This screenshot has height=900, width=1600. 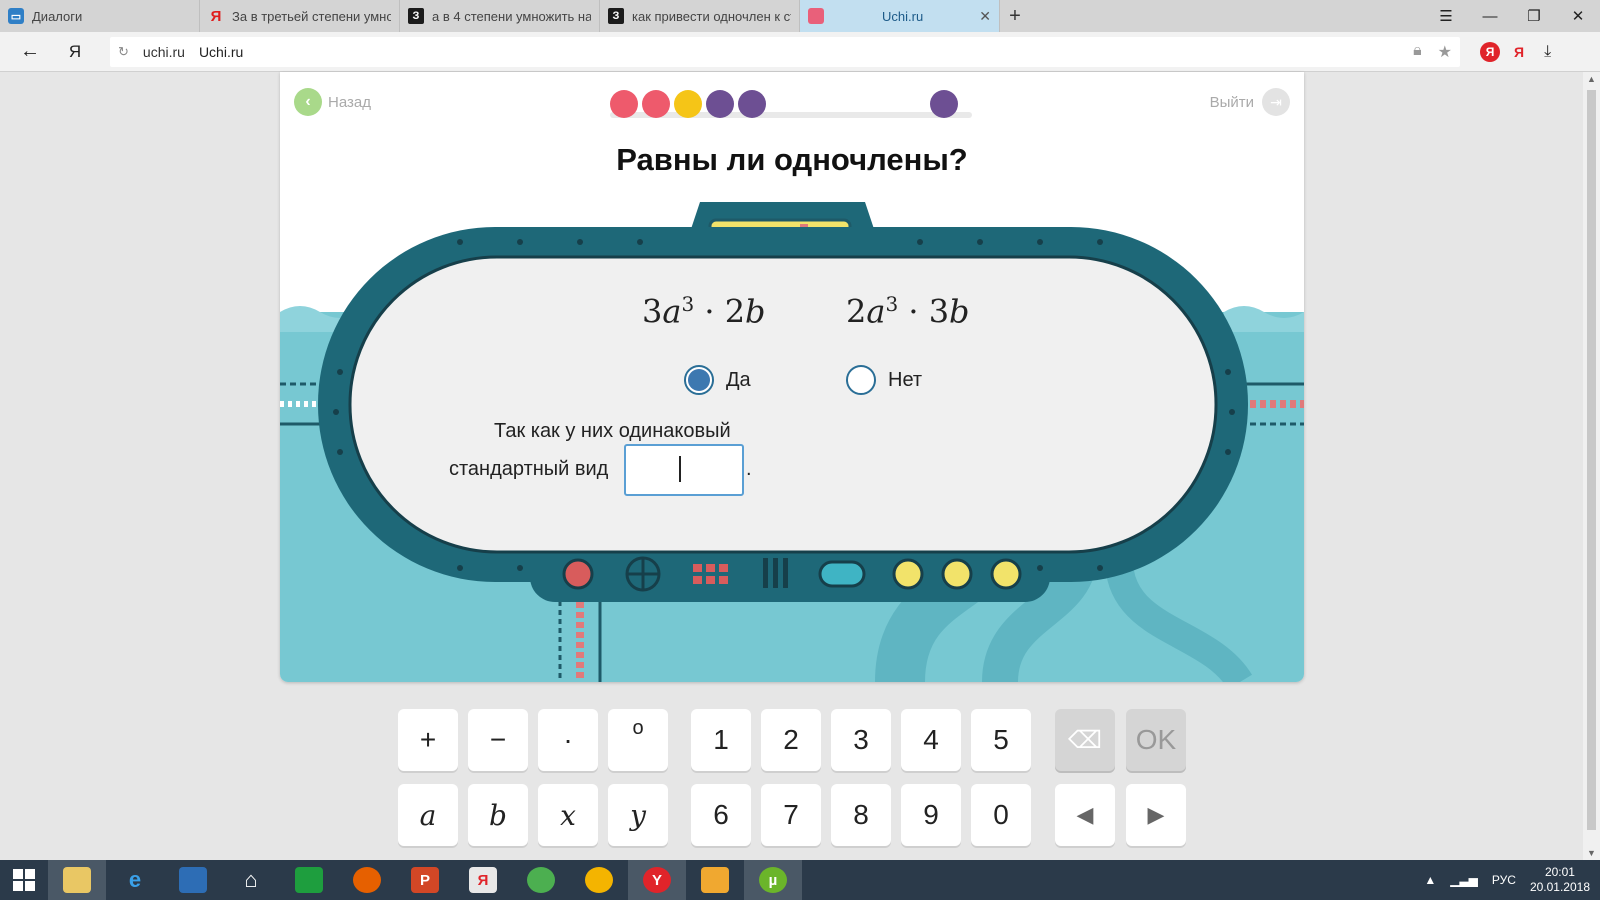 I want to click on monomial-left: 3a3 · 2b, so click(x=704, y=311).